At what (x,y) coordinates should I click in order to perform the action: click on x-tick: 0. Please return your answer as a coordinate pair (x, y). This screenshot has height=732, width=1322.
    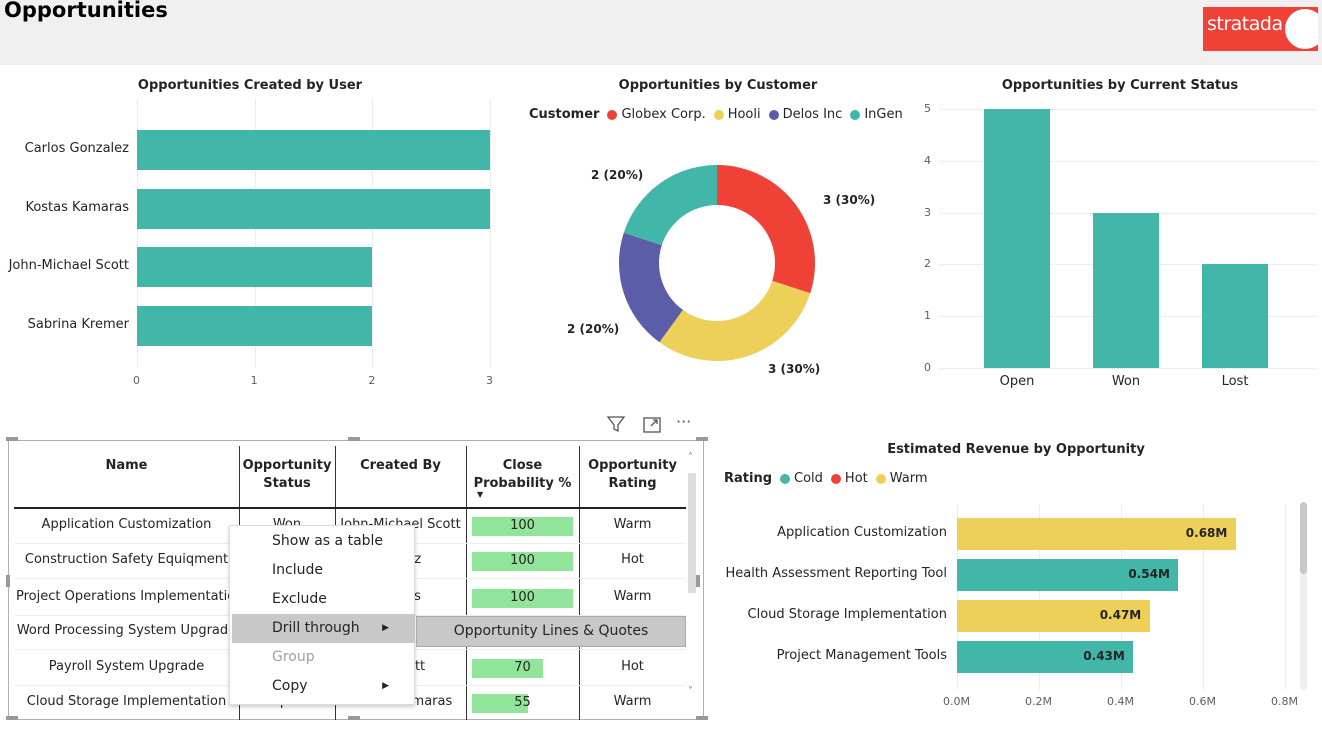
    Looking at the image, I should click on (136, 380).